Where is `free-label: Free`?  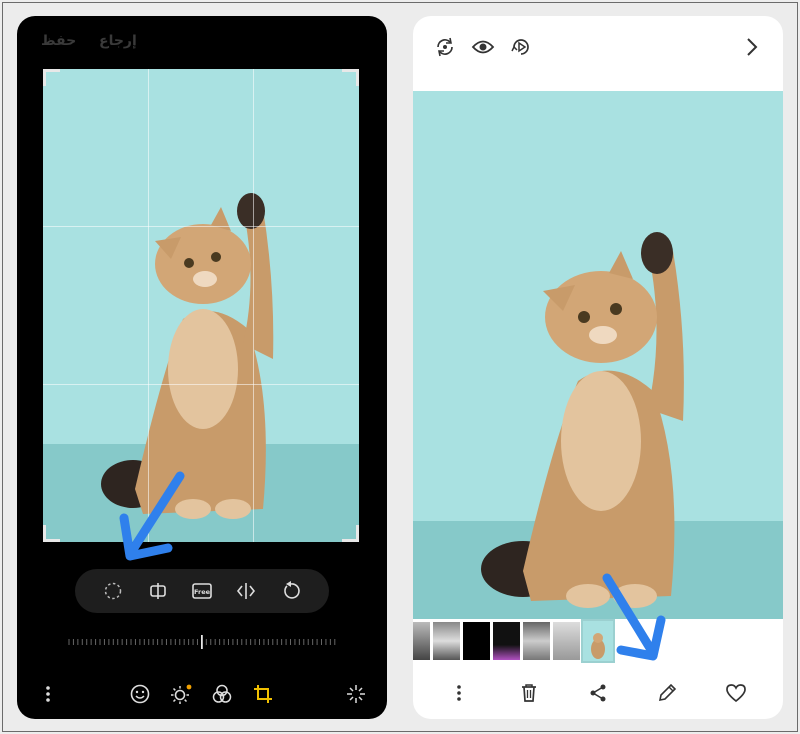 free-label: Free is located at coordinates (202, 592).